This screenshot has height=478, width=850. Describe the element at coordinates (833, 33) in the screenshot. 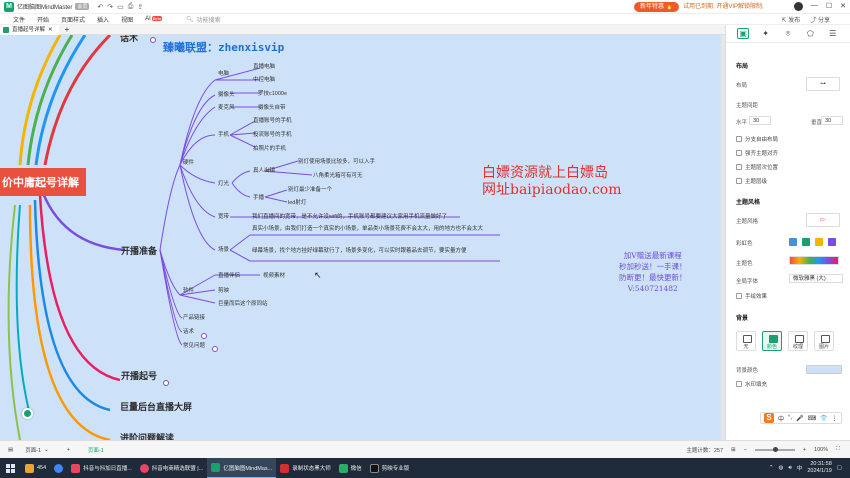

I see `outline-tab-icon: ☰` at that location.